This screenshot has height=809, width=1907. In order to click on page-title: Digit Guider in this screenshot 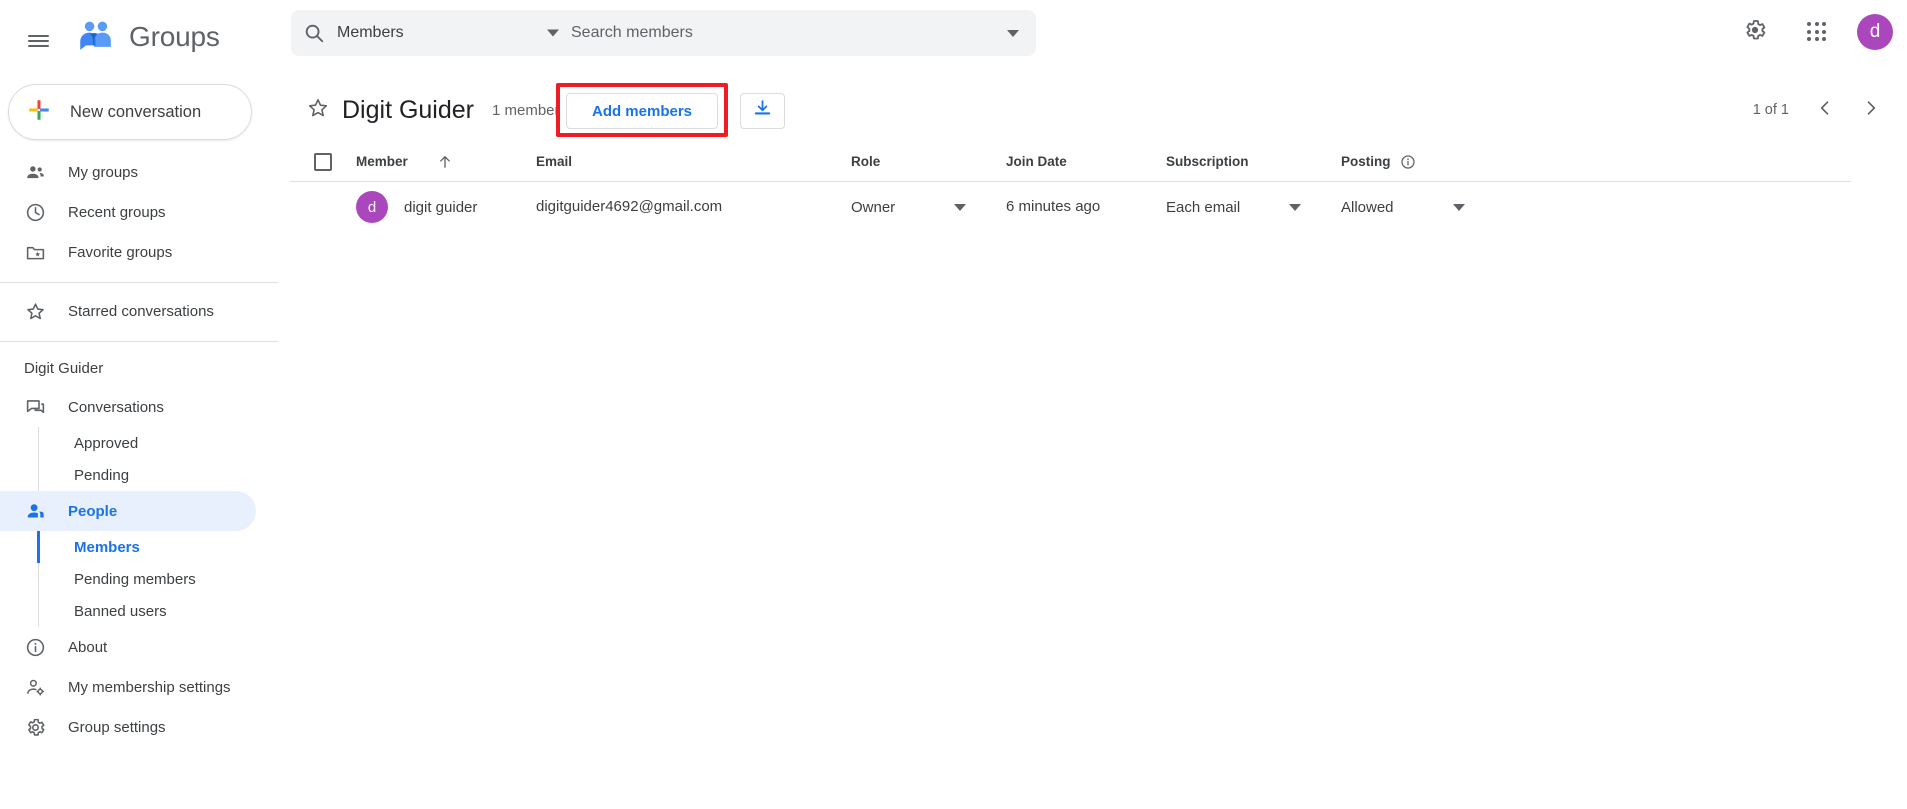, I will do `click(408, 109)`.